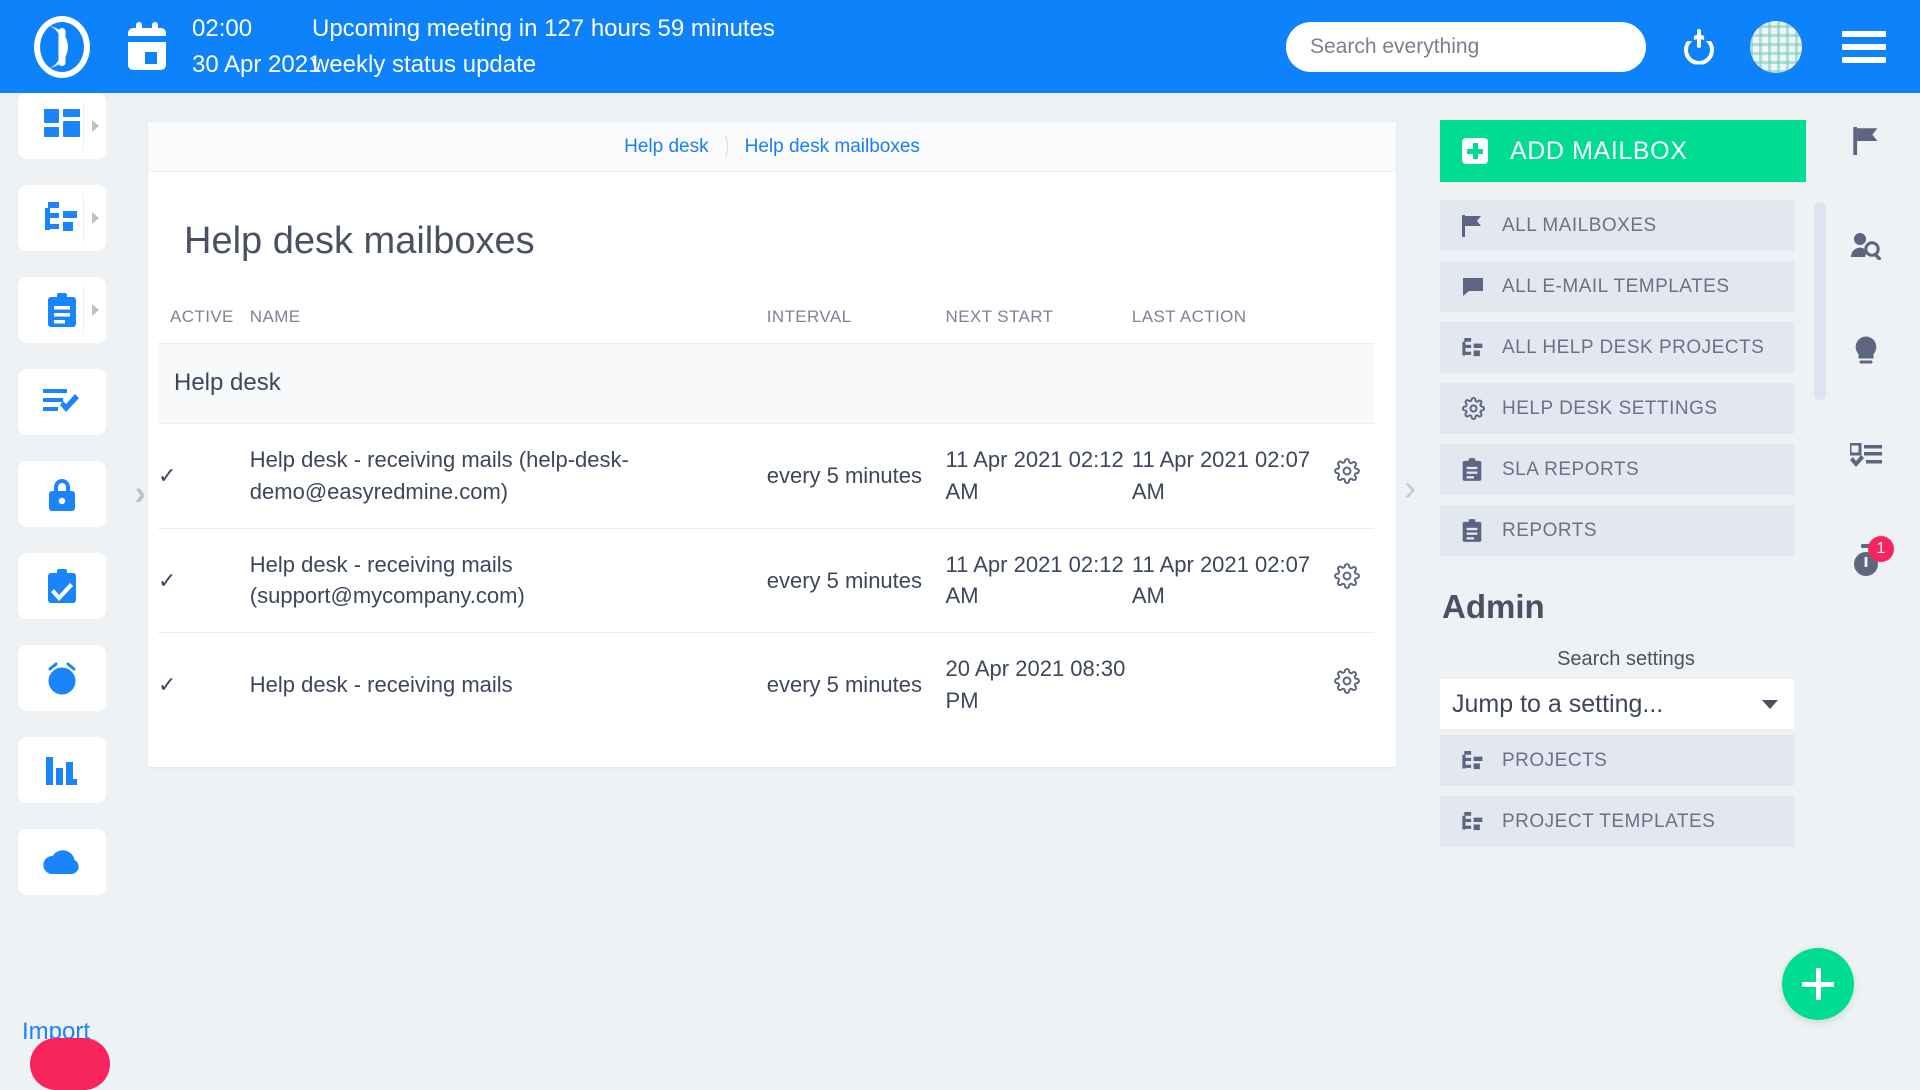 The height and width of the screenshot is (1090, 1920). I want to click on lightbulb-icon, so click(1866, 349).